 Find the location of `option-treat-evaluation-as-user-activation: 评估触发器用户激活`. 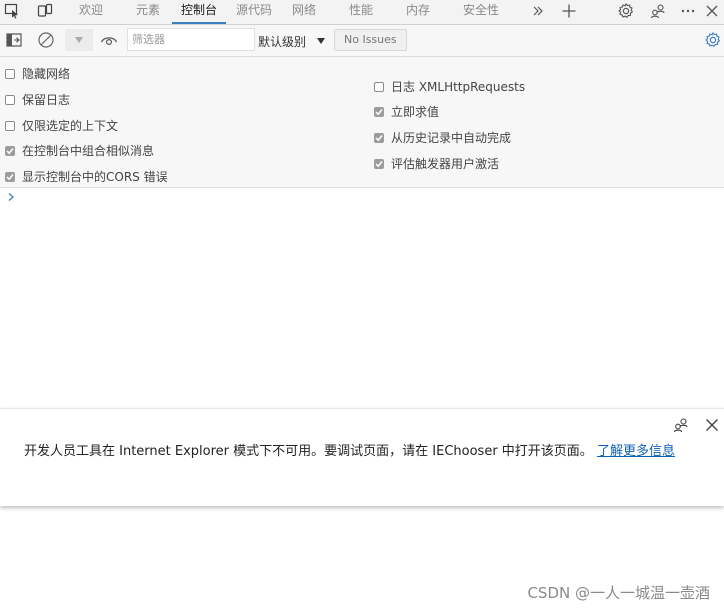

option-treat-evaluation-as-user-activation: 评估触发器用户激活 is located at coordinates (436, 163).